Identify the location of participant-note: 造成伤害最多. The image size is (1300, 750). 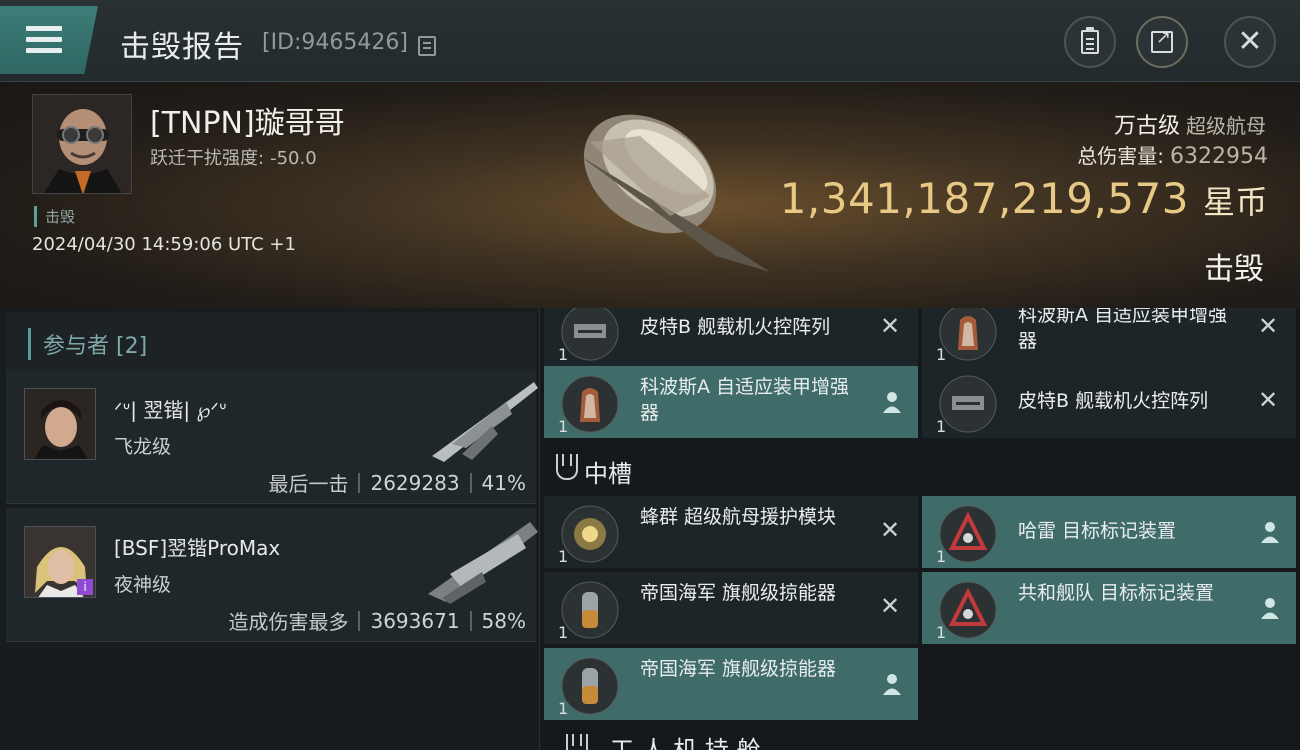
(288, 622).